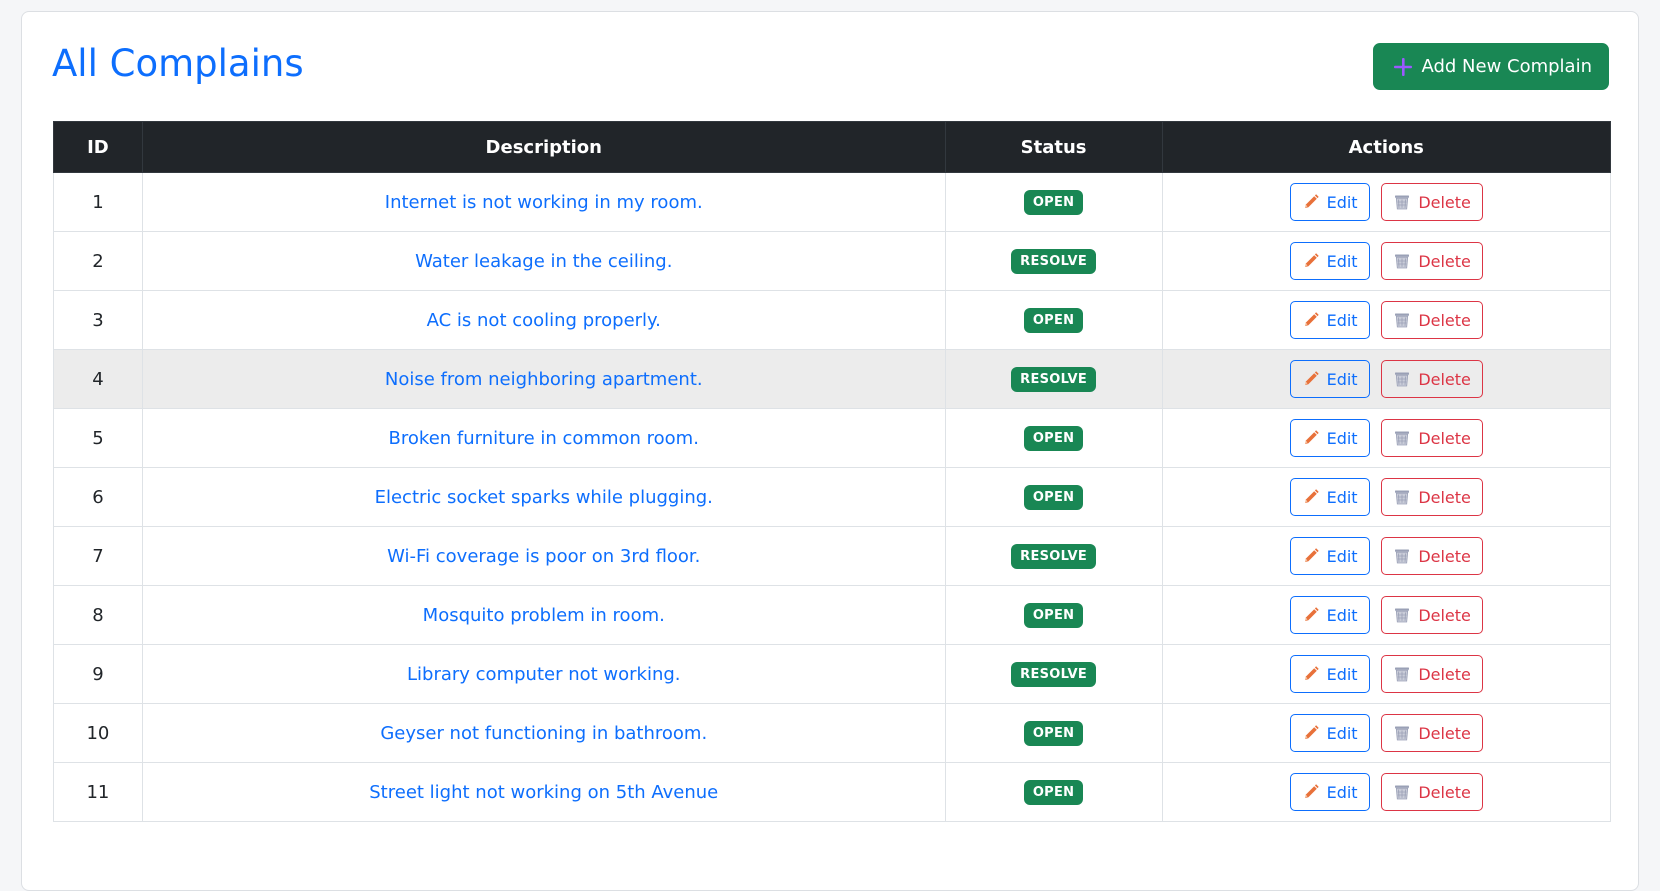 The height and width of the screenshot is (891, 1660). I want to click on complain-id: 5, so click(98, 438).